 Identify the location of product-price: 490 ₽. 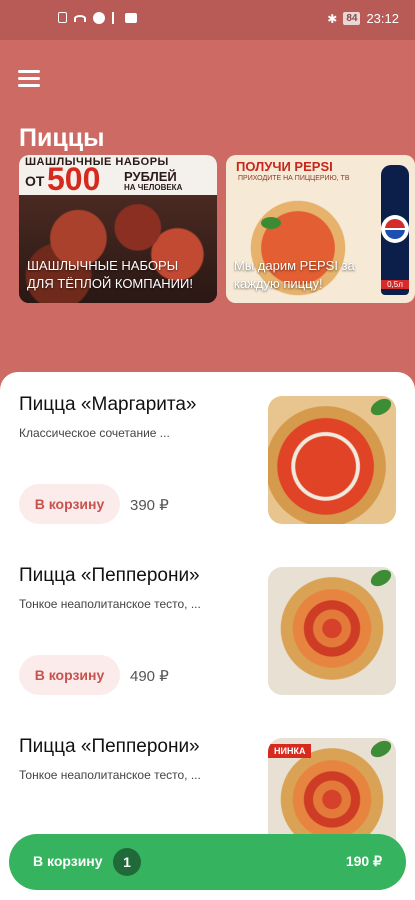
(149, 676).